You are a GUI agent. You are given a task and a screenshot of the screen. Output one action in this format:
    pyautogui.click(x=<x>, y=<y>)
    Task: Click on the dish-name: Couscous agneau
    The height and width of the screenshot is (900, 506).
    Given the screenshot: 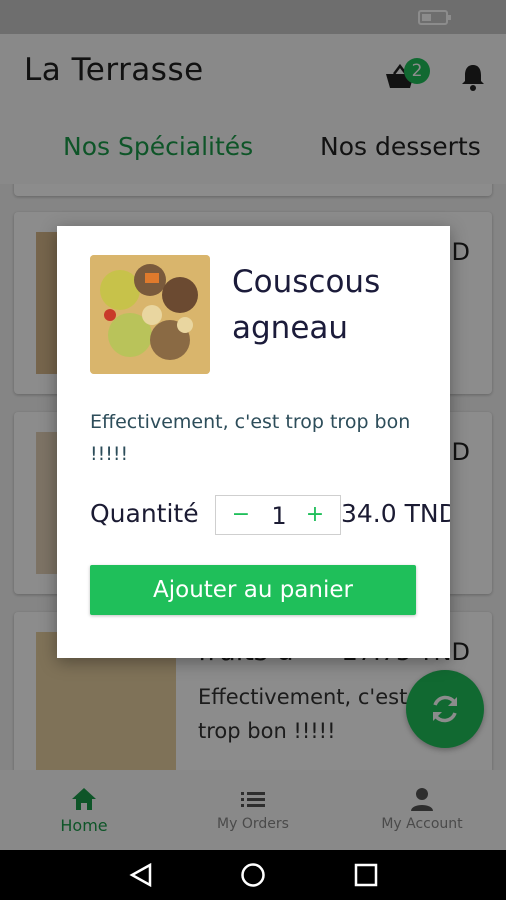 What is the action you would take?
    pyautogui.click(x=306, y=305)
    